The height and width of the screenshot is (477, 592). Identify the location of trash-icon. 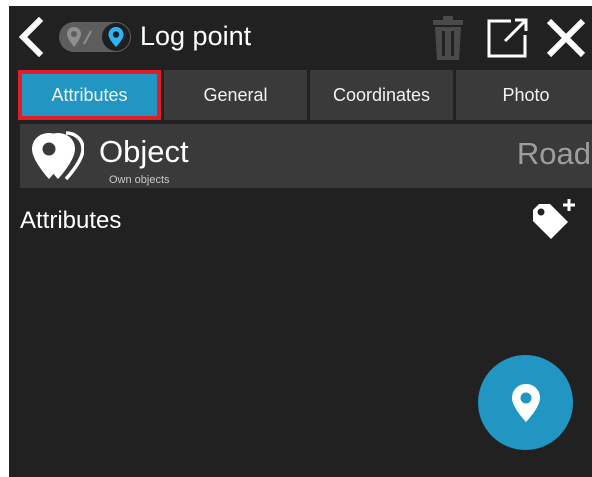
(448, 38).